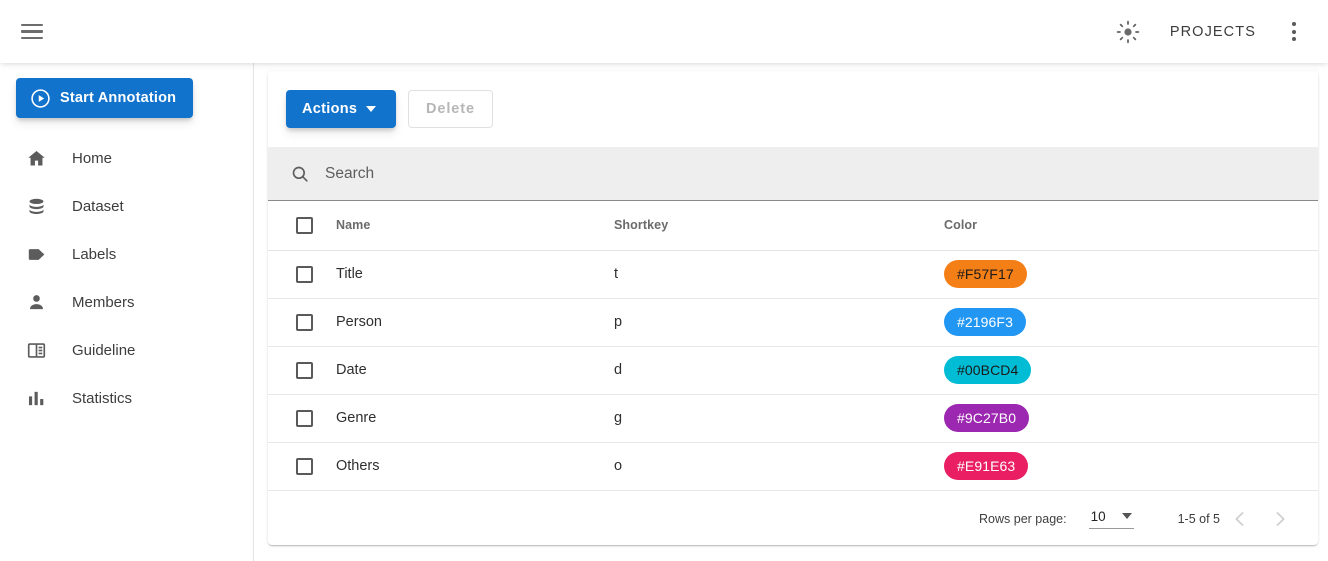 The image size is (1328, 561). I want to click on actions-button: Actions, so click(341, 109).